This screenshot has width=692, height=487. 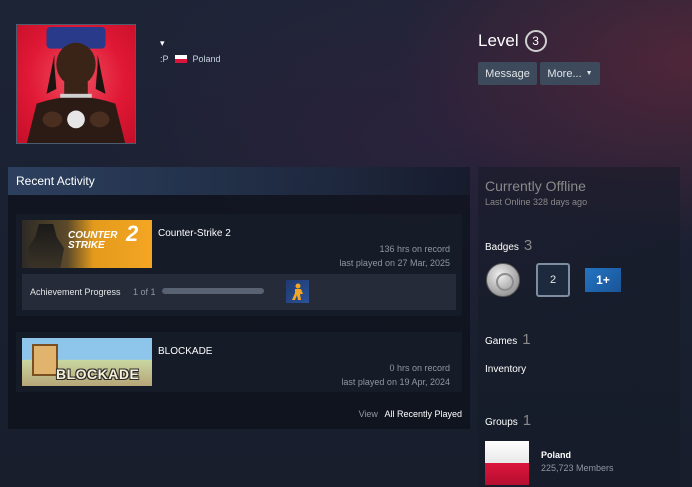 I want to click on game-hours: 0 hrs on record, so click(x=419, y=368).